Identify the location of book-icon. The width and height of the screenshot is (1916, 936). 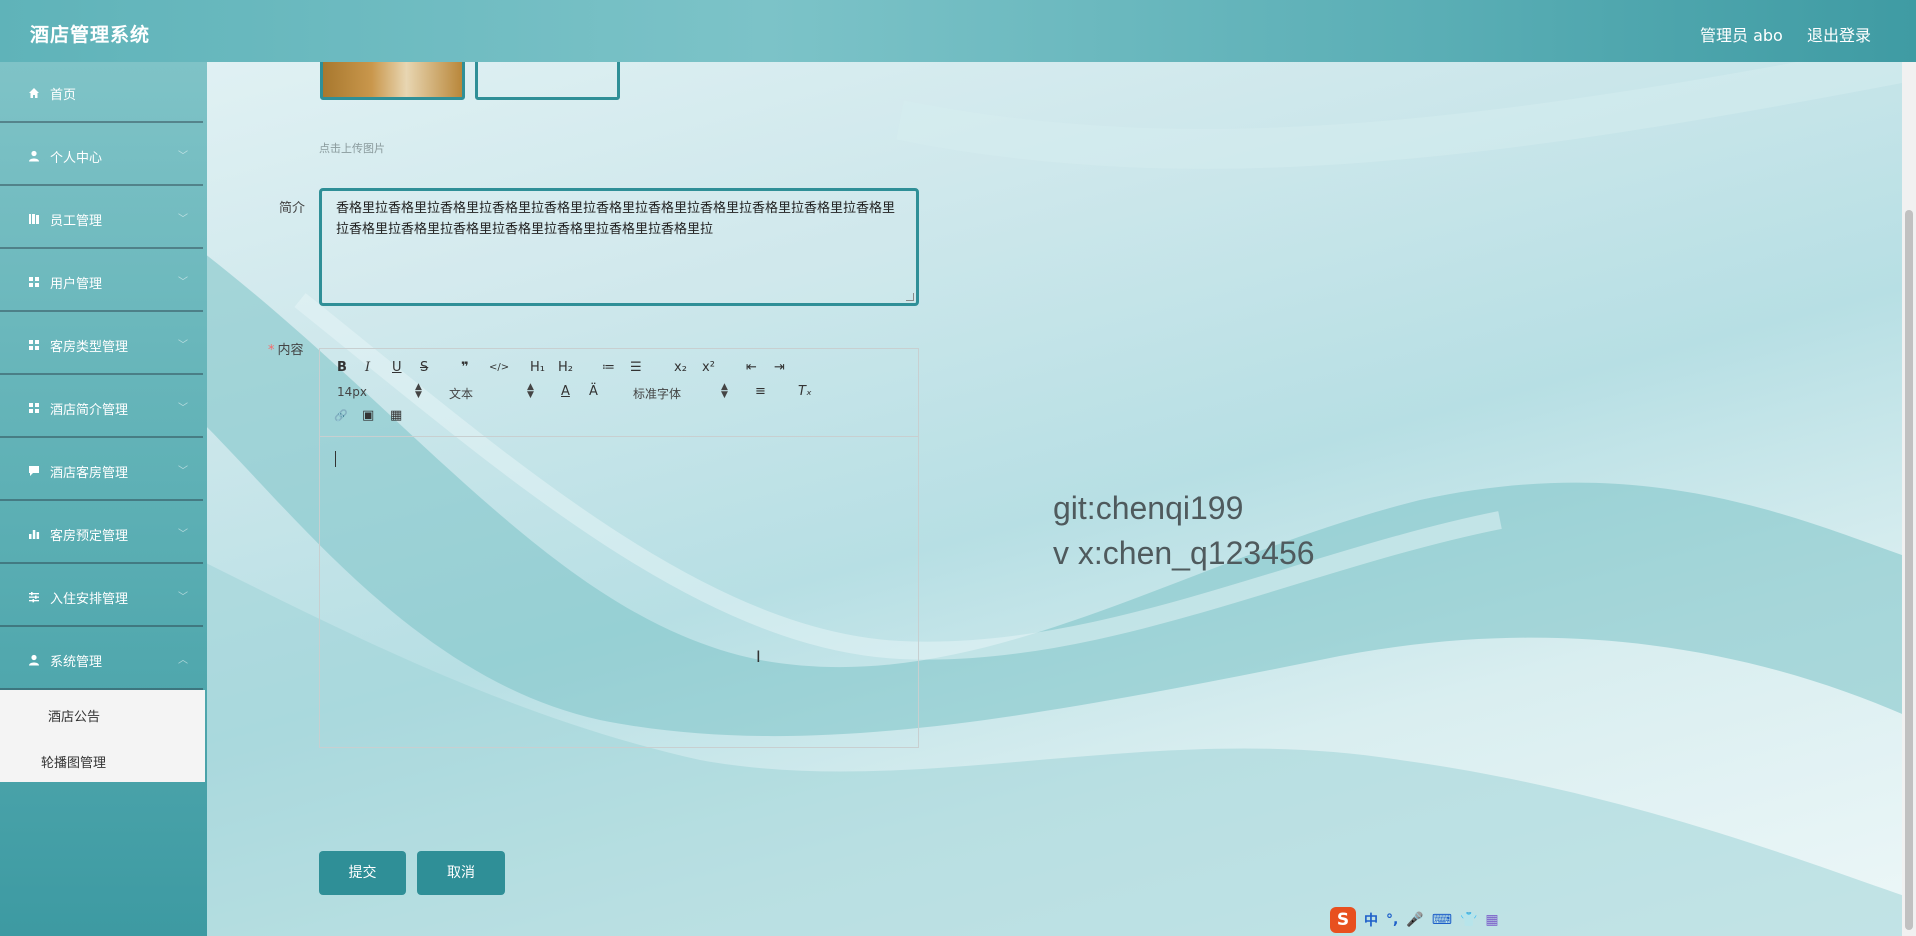
(34, 219).